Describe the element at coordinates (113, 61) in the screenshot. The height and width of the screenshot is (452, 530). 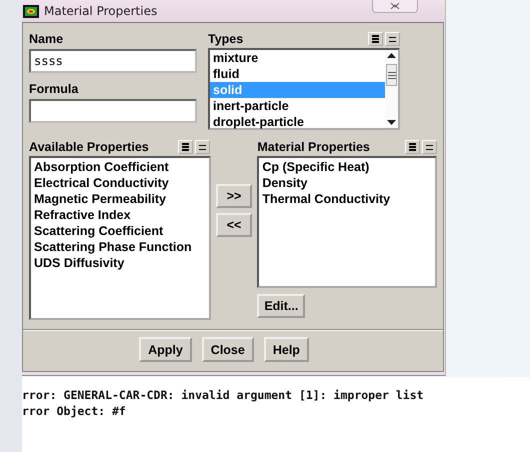
I see `name-field: ssss` at that location.